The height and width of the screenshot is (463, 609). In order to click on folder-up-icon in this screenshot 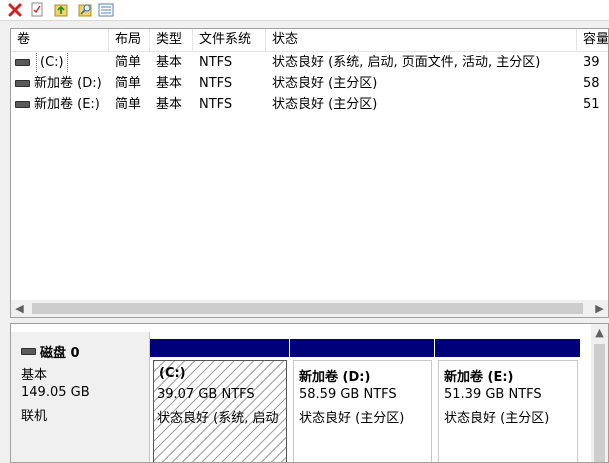, I will do `click(61, 9)`.